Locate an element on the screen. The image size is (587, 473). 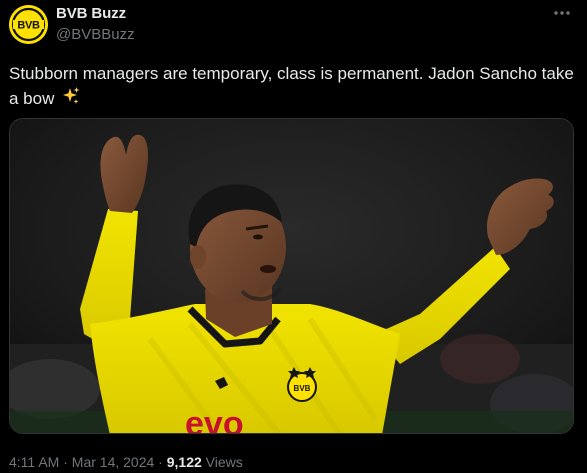
bvb-logo-icon: BVB is located at coordinates (28, 24).